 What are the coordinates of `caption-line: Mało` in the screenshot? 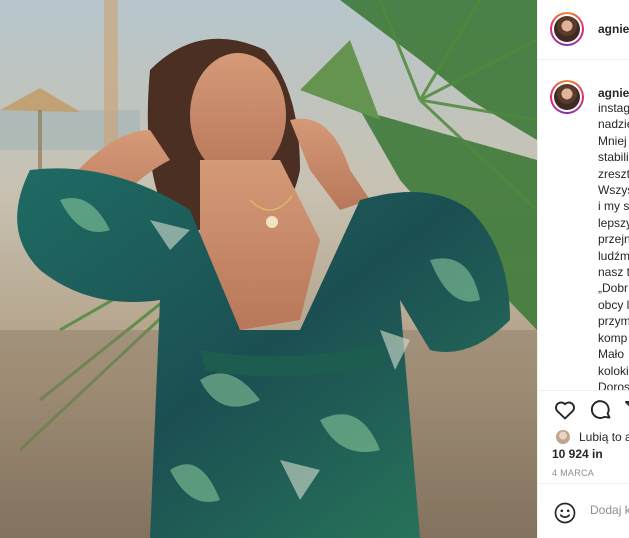 It's located at (611, 354).